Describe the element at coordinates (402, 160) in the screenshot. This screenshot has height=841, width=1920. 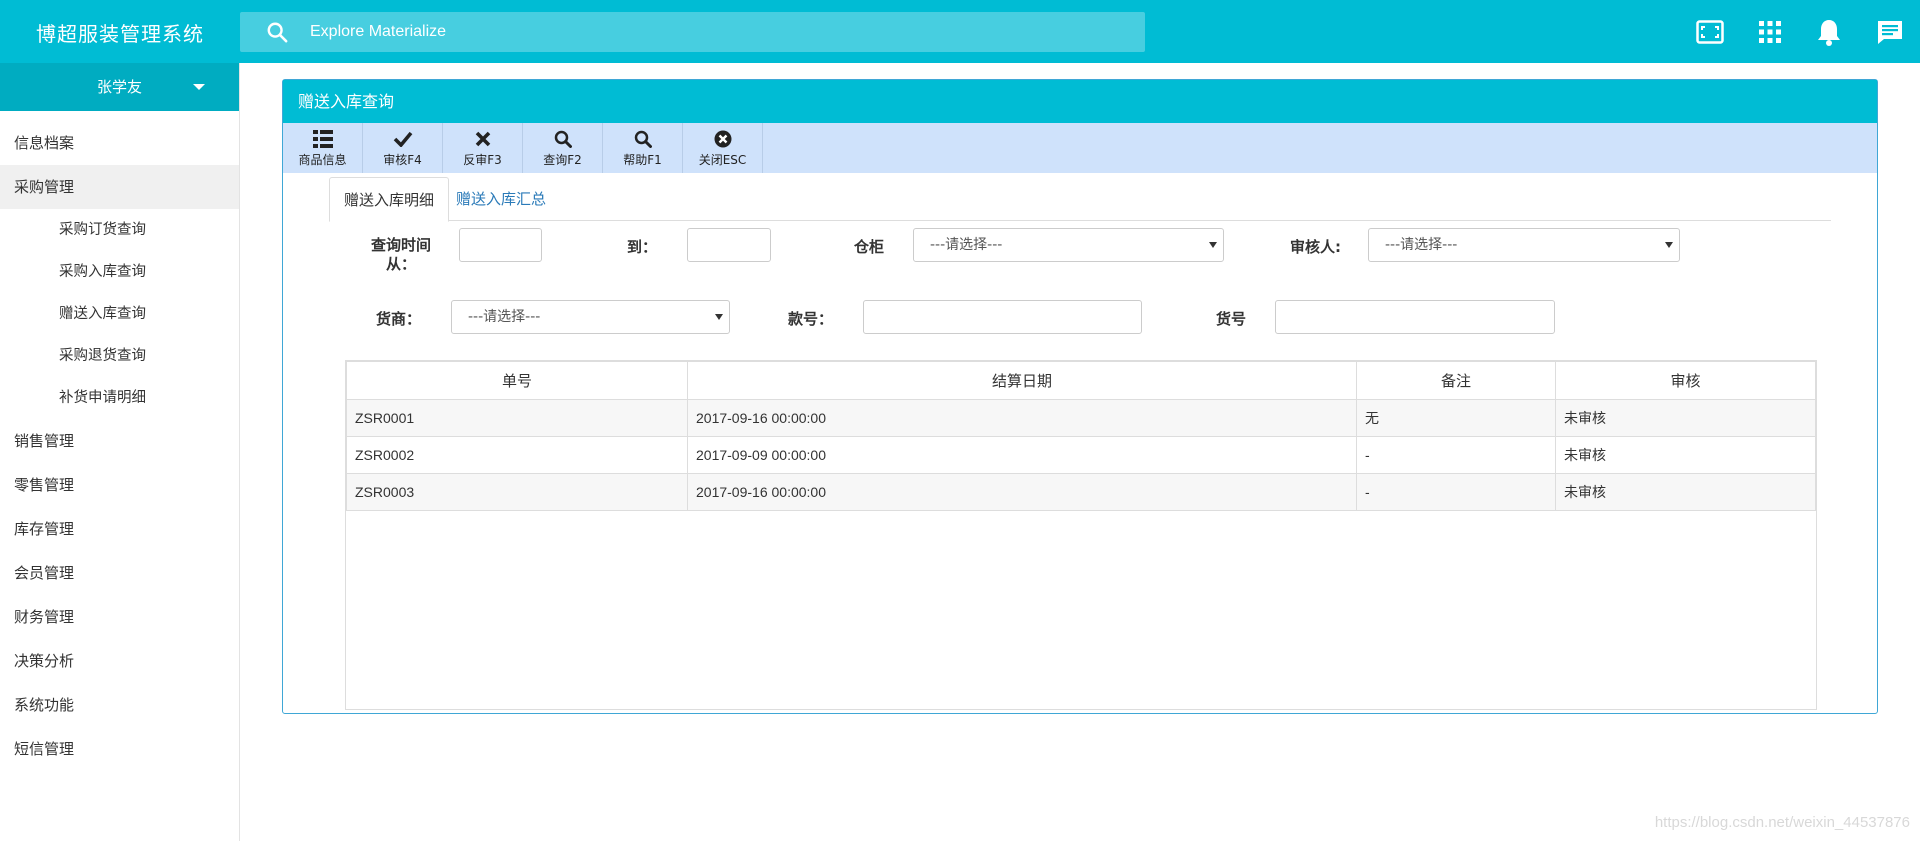
I see `audit-label: 审核F4` at that location.